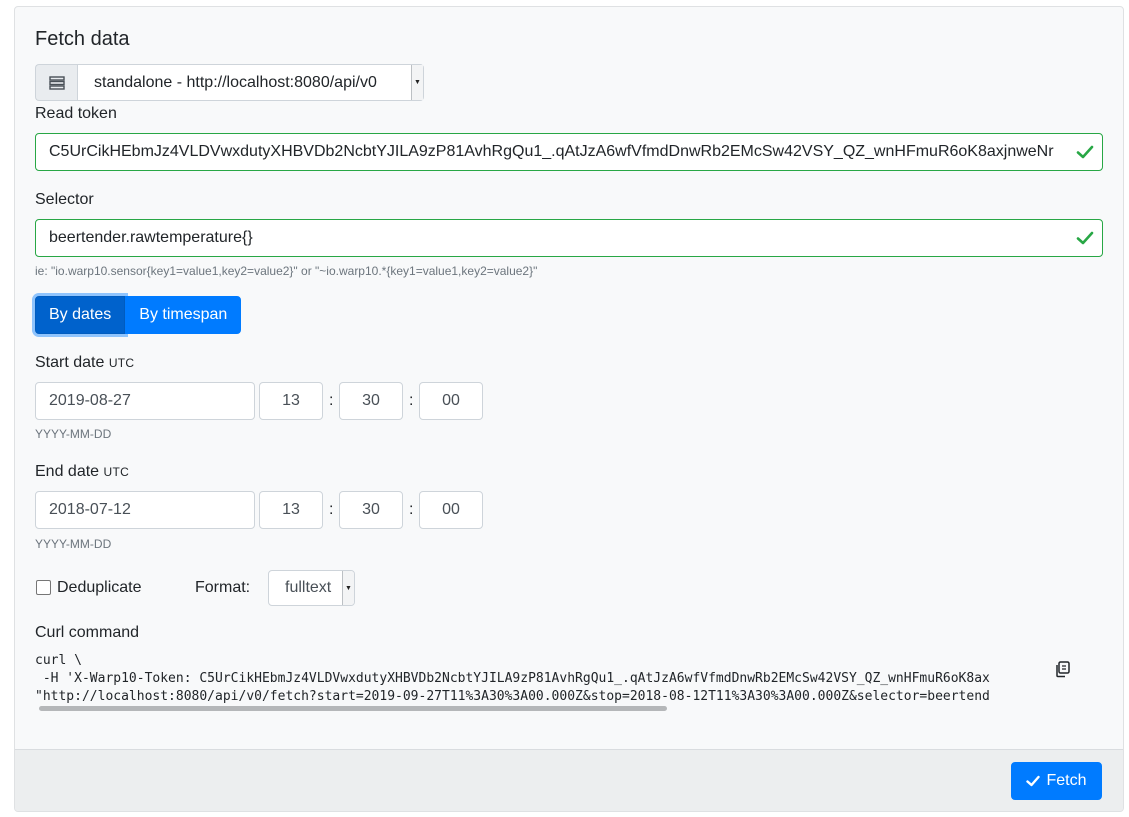  Describe the element at coordinates (451, 510) in the screenshot. I see `end-second-input: 00` at that location.